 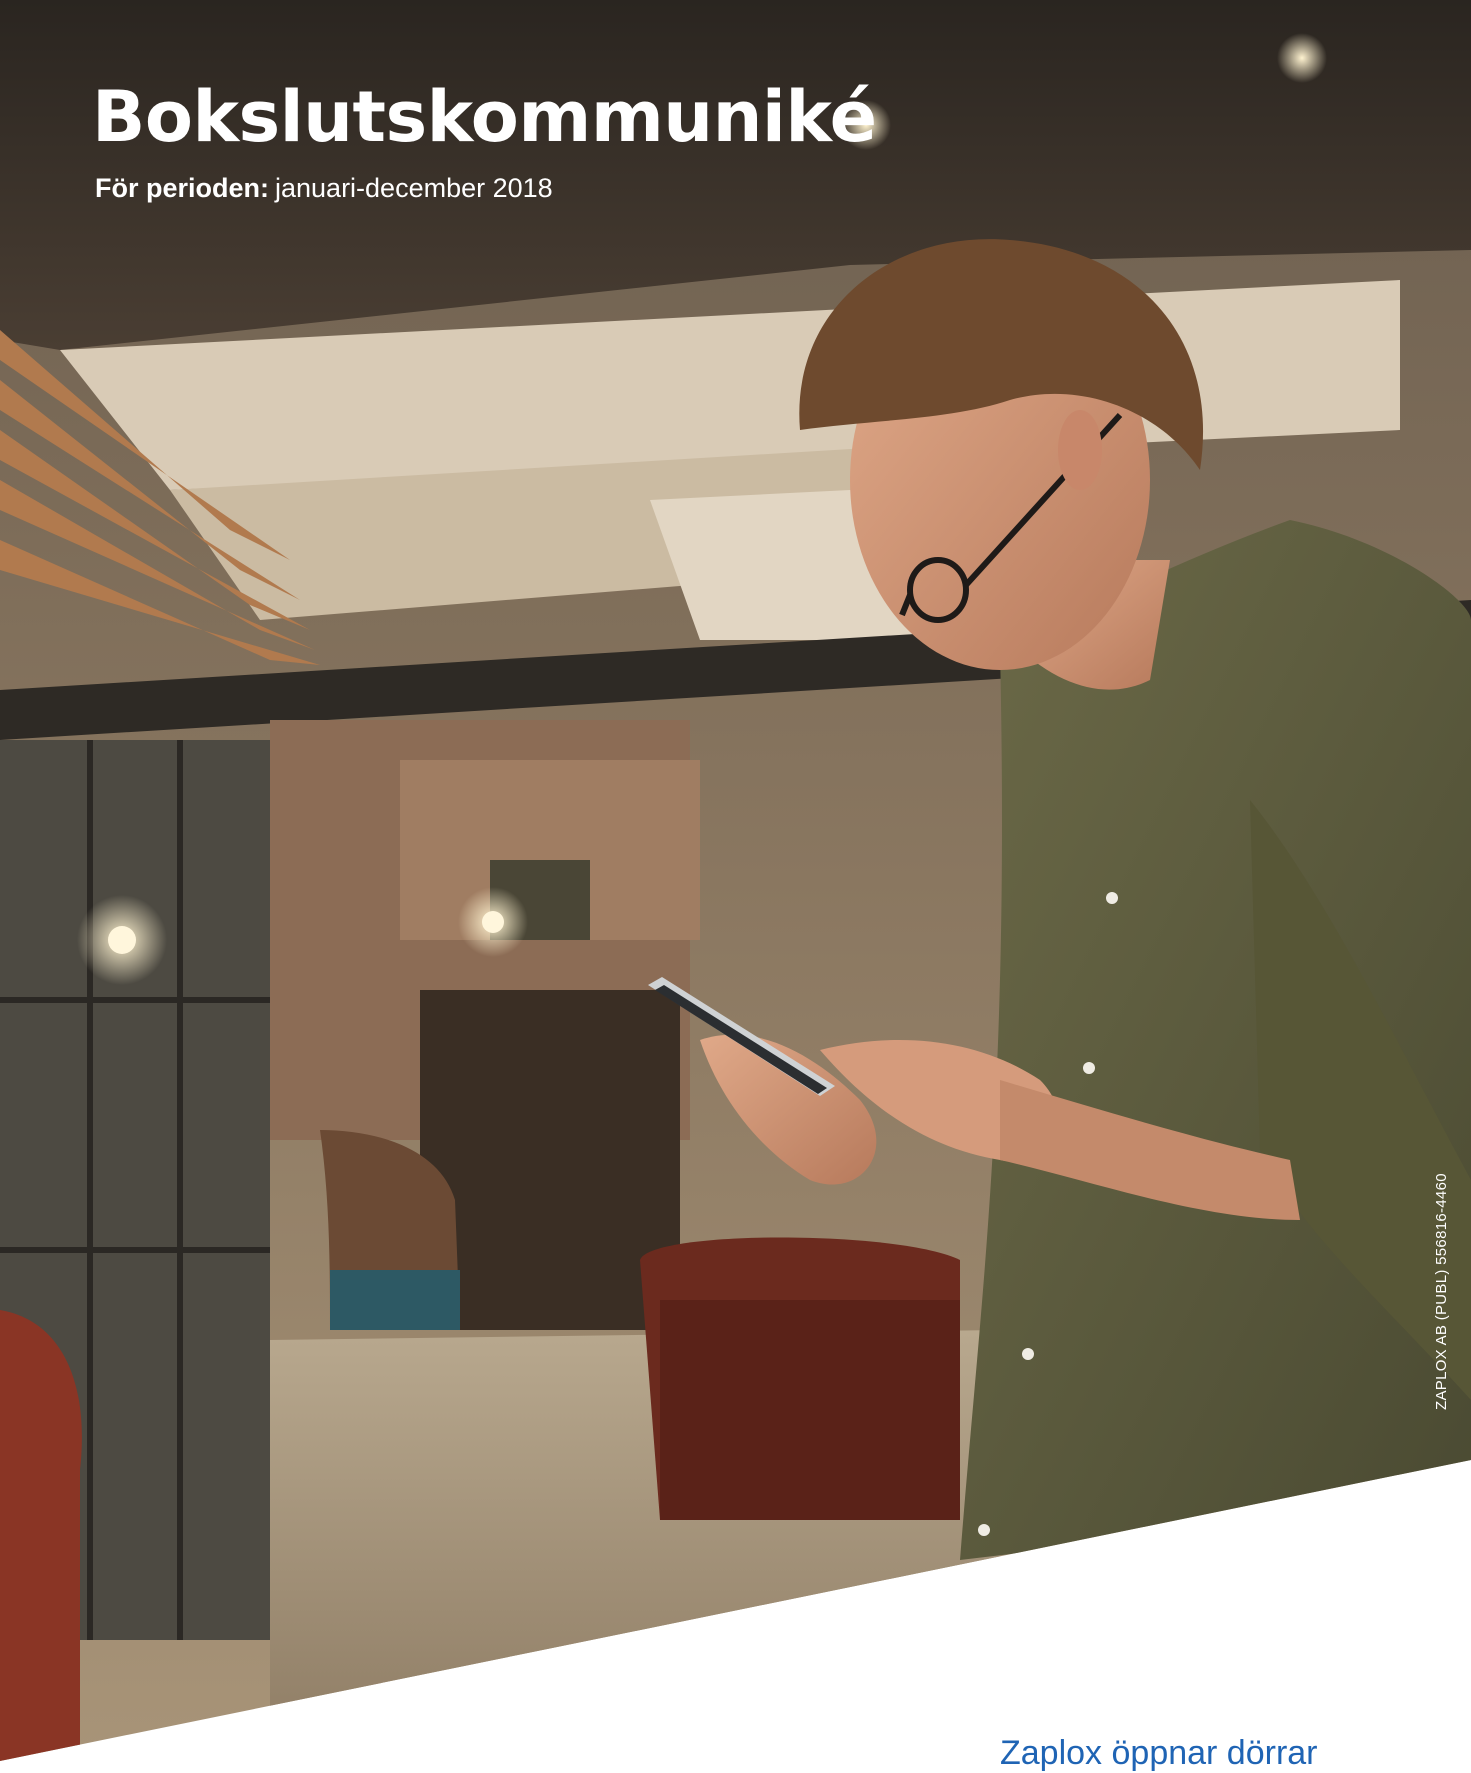 I want to click on period-value: januari-december 2018, so click(x=414, y=188).